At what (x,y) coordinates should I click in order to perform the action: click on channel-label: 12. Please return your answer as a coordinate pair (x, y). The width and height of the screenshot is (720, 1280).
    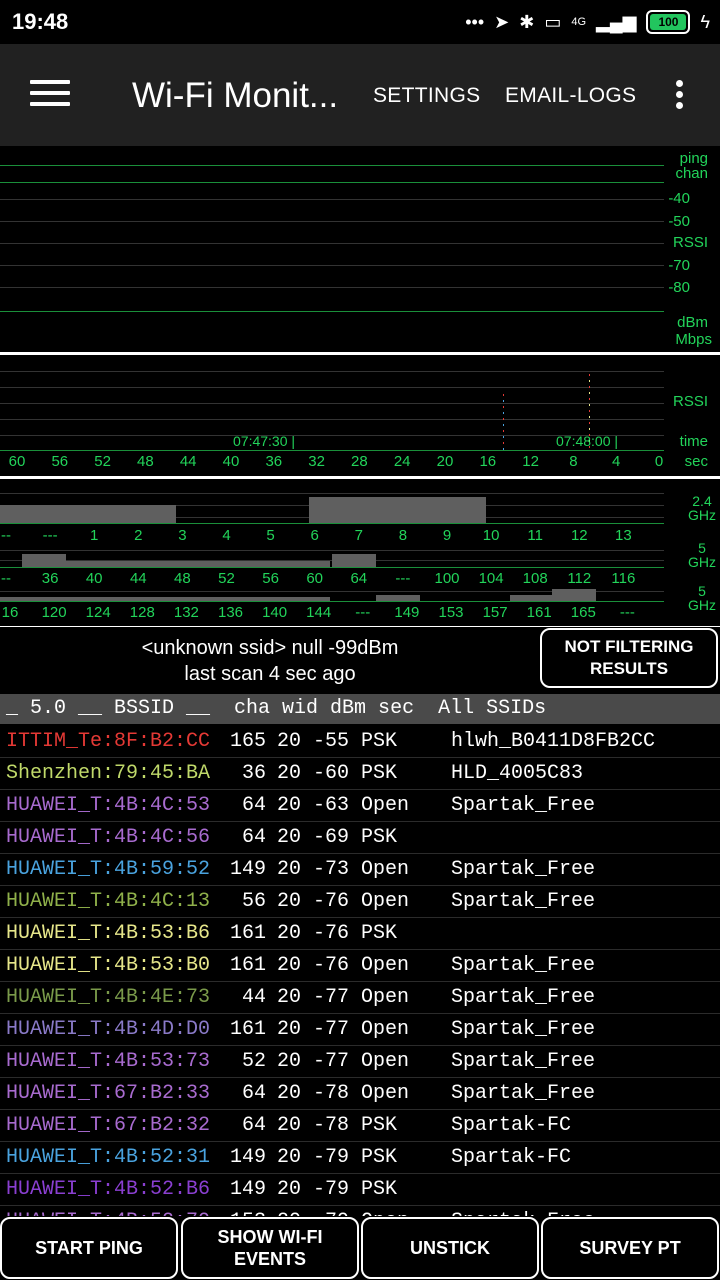
    Looking at the image, I should click on (579, 535).